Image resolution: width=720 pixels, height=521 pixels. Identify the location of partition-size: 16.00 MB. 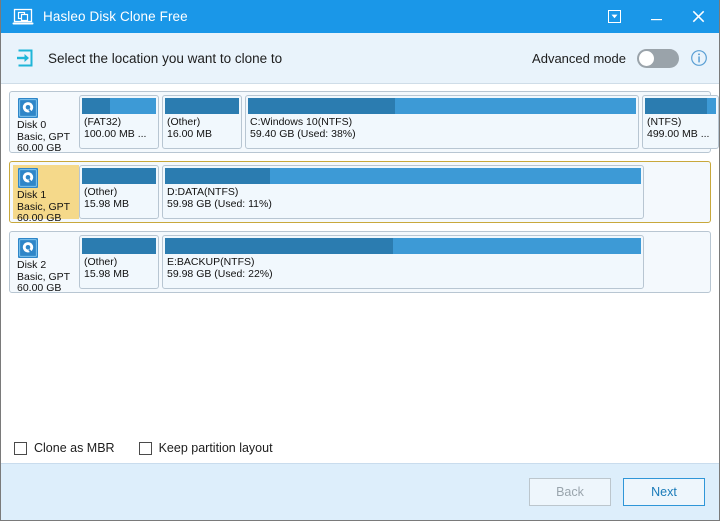
(189, 134).